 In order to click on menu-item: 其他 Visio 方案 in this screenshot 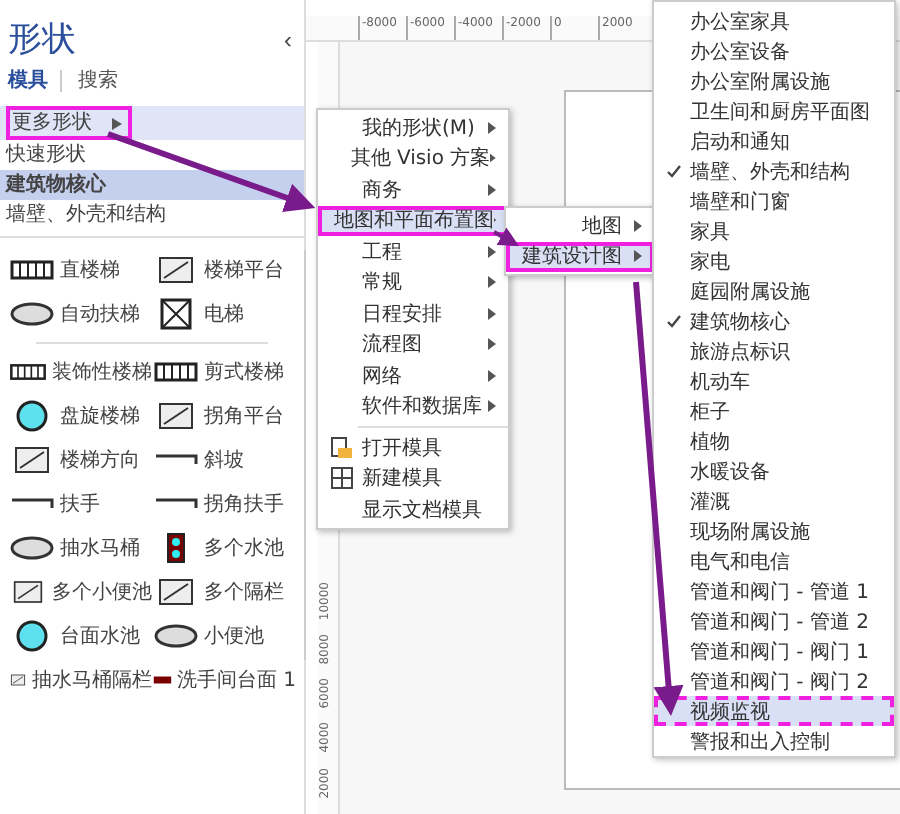, I will do `click(413, 158)`.